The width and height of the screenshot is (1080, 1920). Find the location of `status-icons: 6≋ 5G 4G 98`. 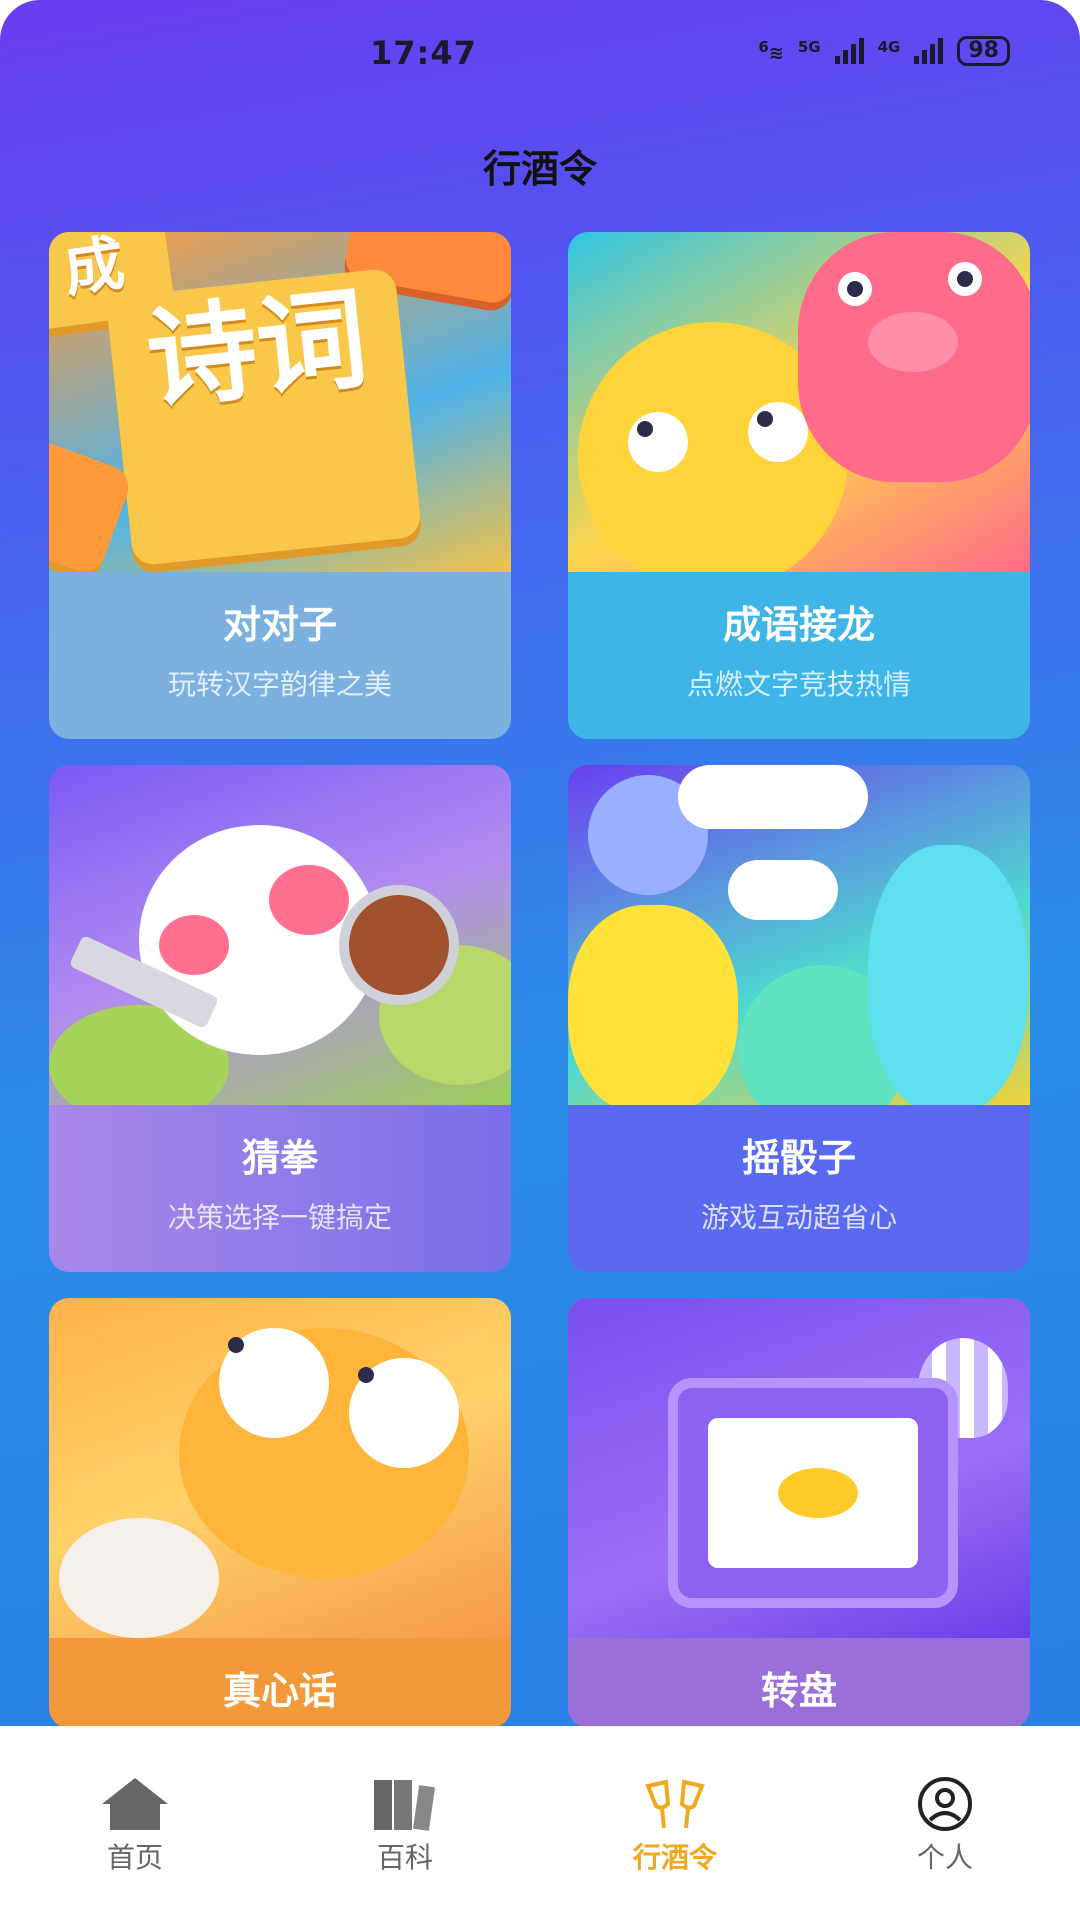

status-icons: 6≋ 5G 4G 98 is located at coordinates (884, 51).